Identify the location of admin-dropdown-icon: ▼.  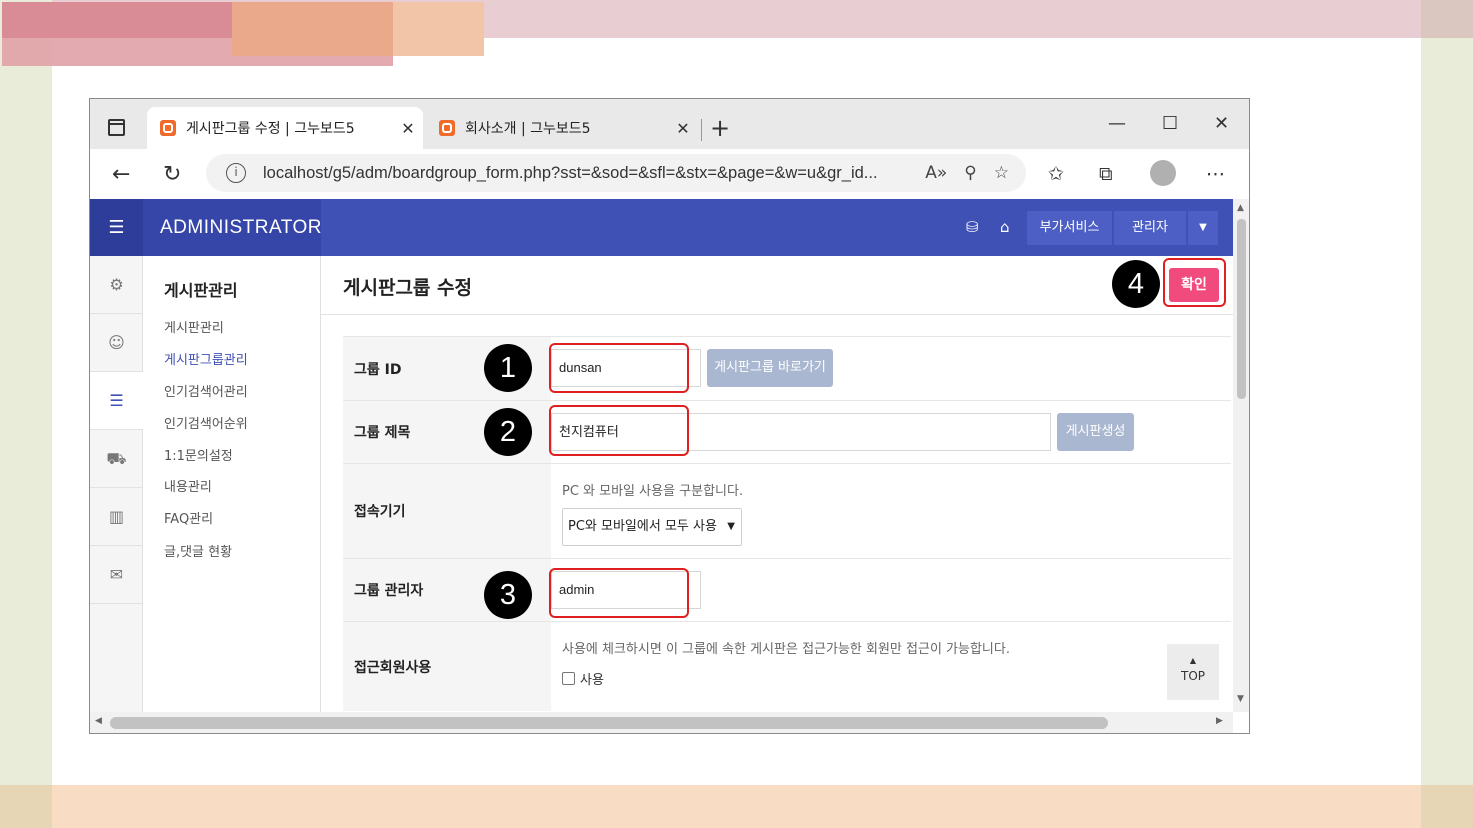
(1203, 228).